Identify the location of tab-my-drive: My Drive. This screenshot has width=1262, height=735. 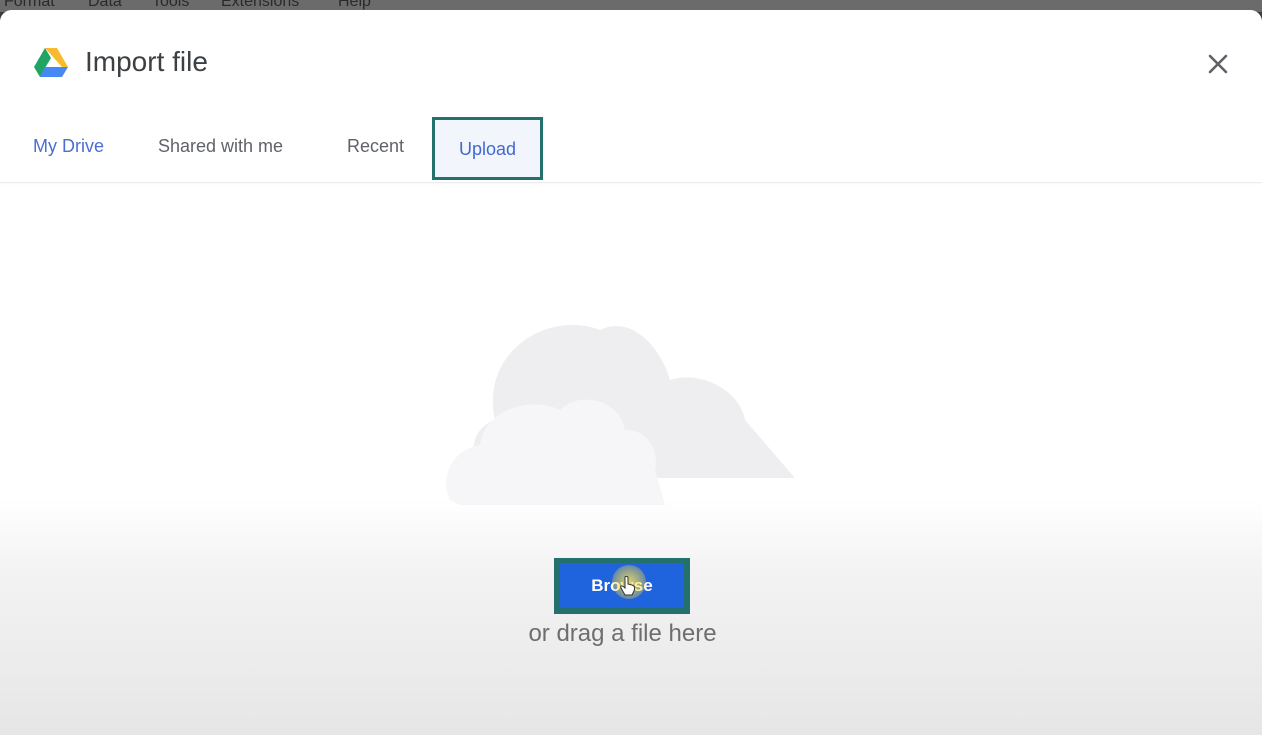
(68, 146).